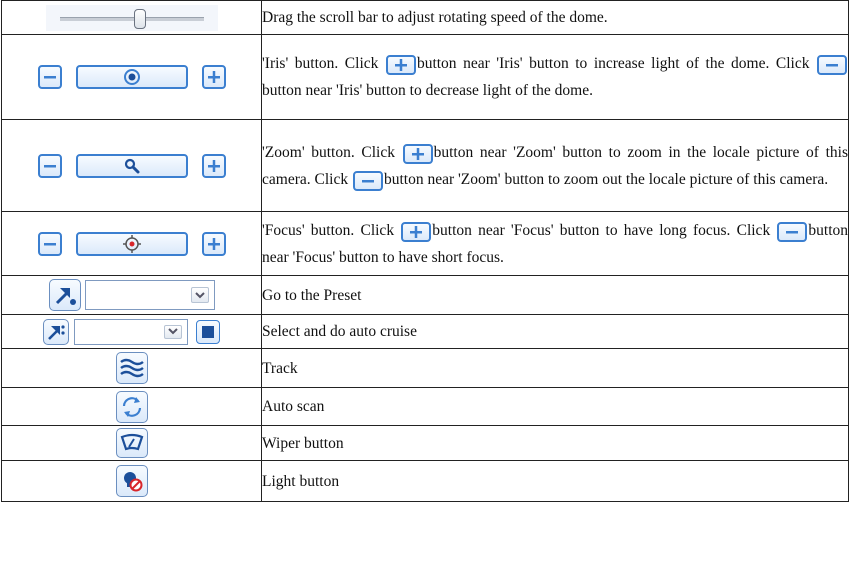 This screenshot has width=851, height=584. What do you see at coordinates (49, 77) in the screenshot?
I see `iris-minus-button` at bounding box center [49, 77].